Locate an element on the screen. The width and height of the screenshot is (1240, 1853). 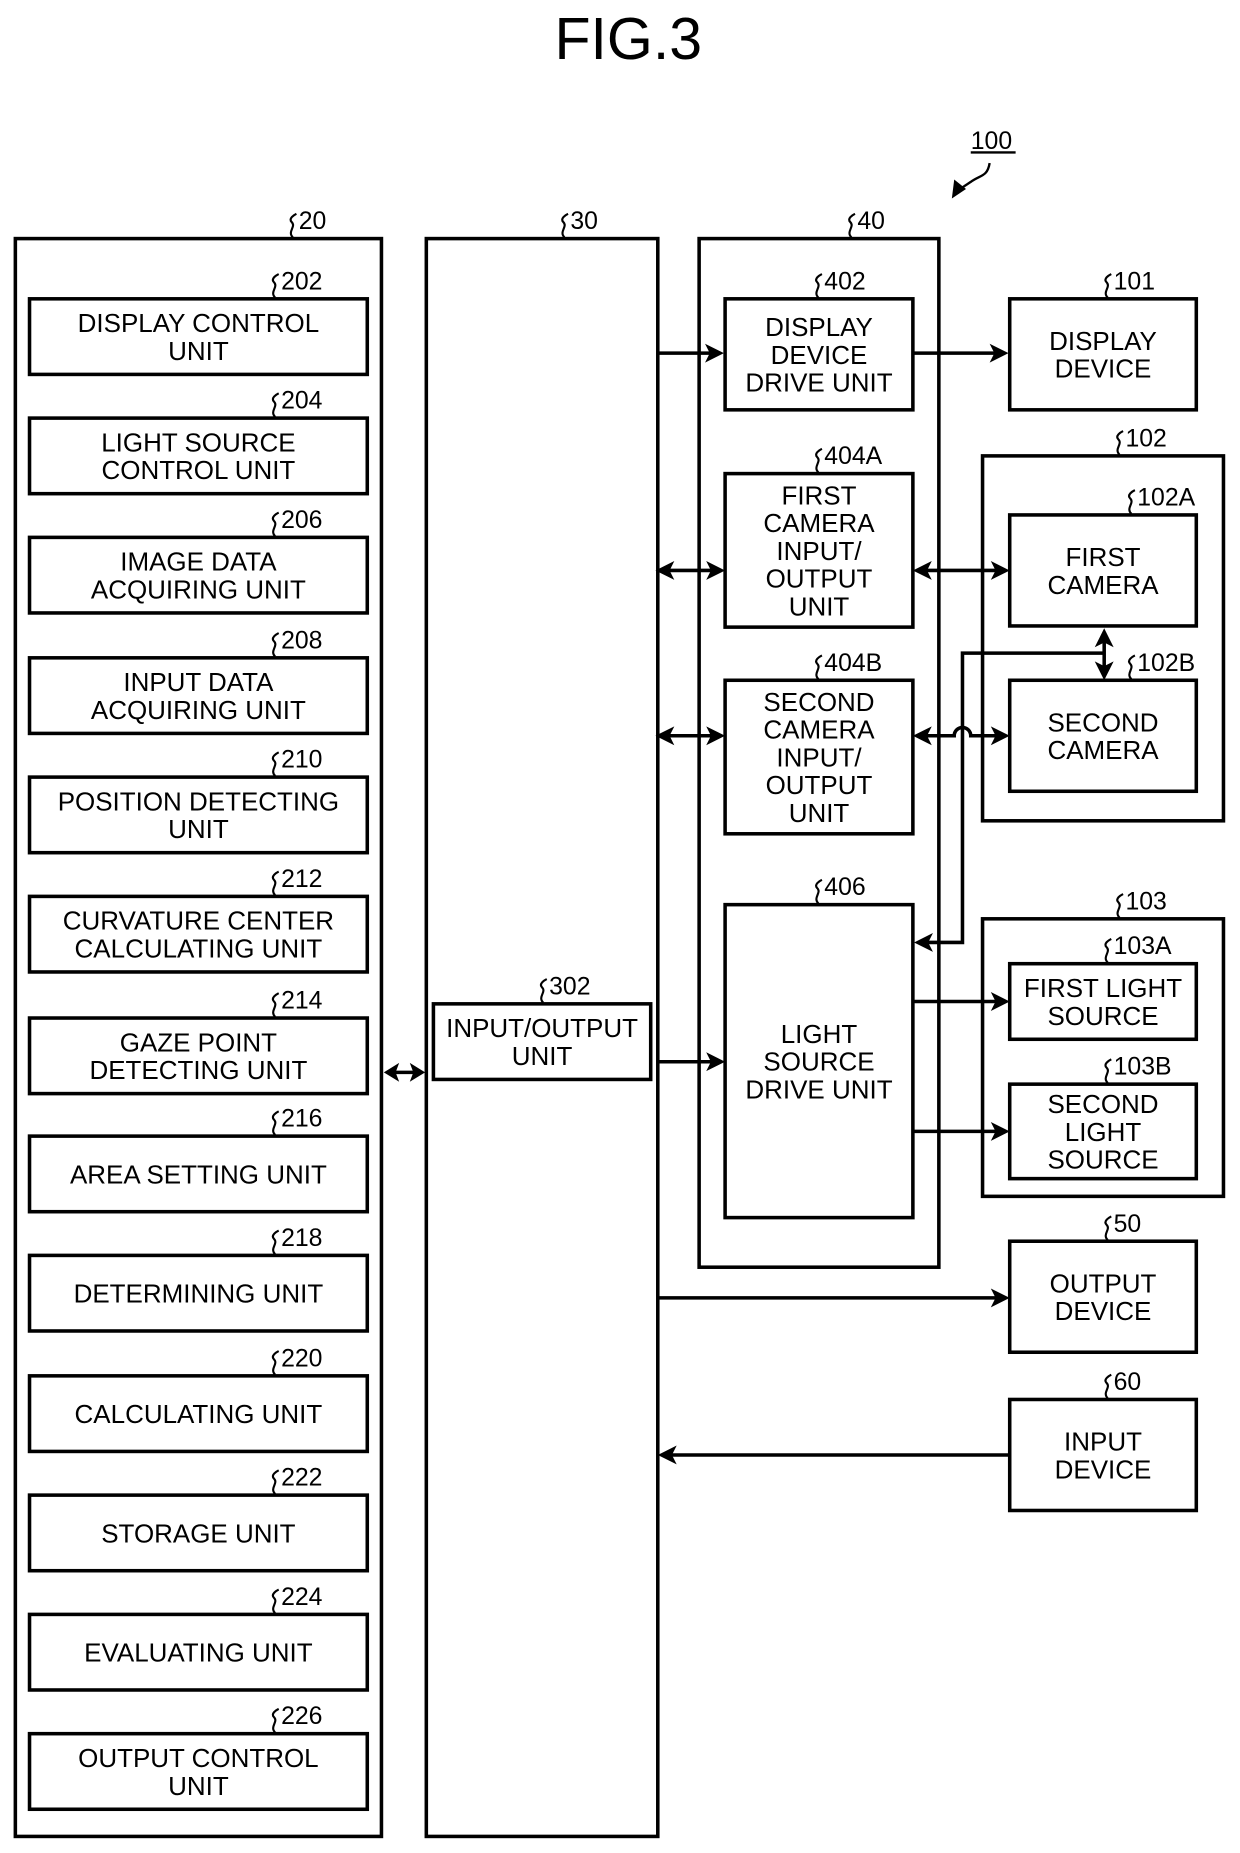
reference-numeral: 206 is located at coordinates (296, 522).